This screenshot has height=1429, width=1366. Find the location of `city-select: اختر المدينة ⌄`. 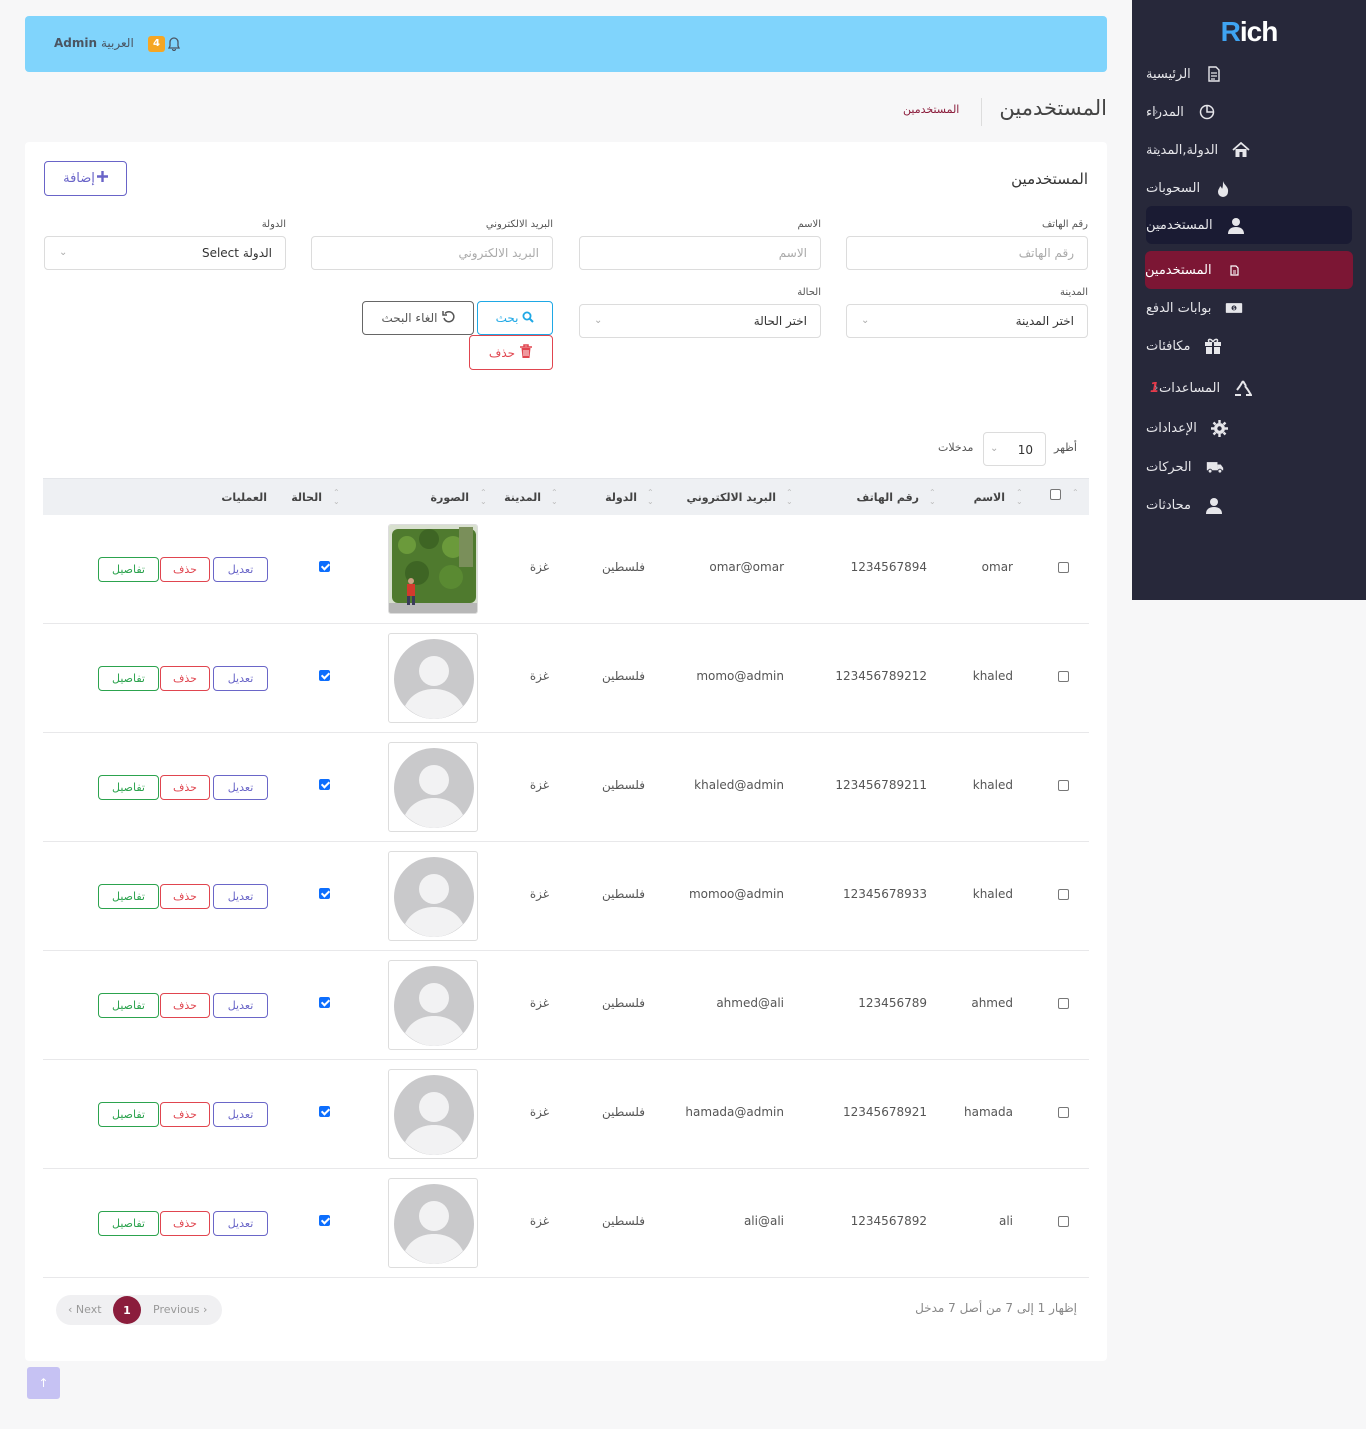

city-select: اختر المدينة ⌄ is located at coordinates (967, 321).